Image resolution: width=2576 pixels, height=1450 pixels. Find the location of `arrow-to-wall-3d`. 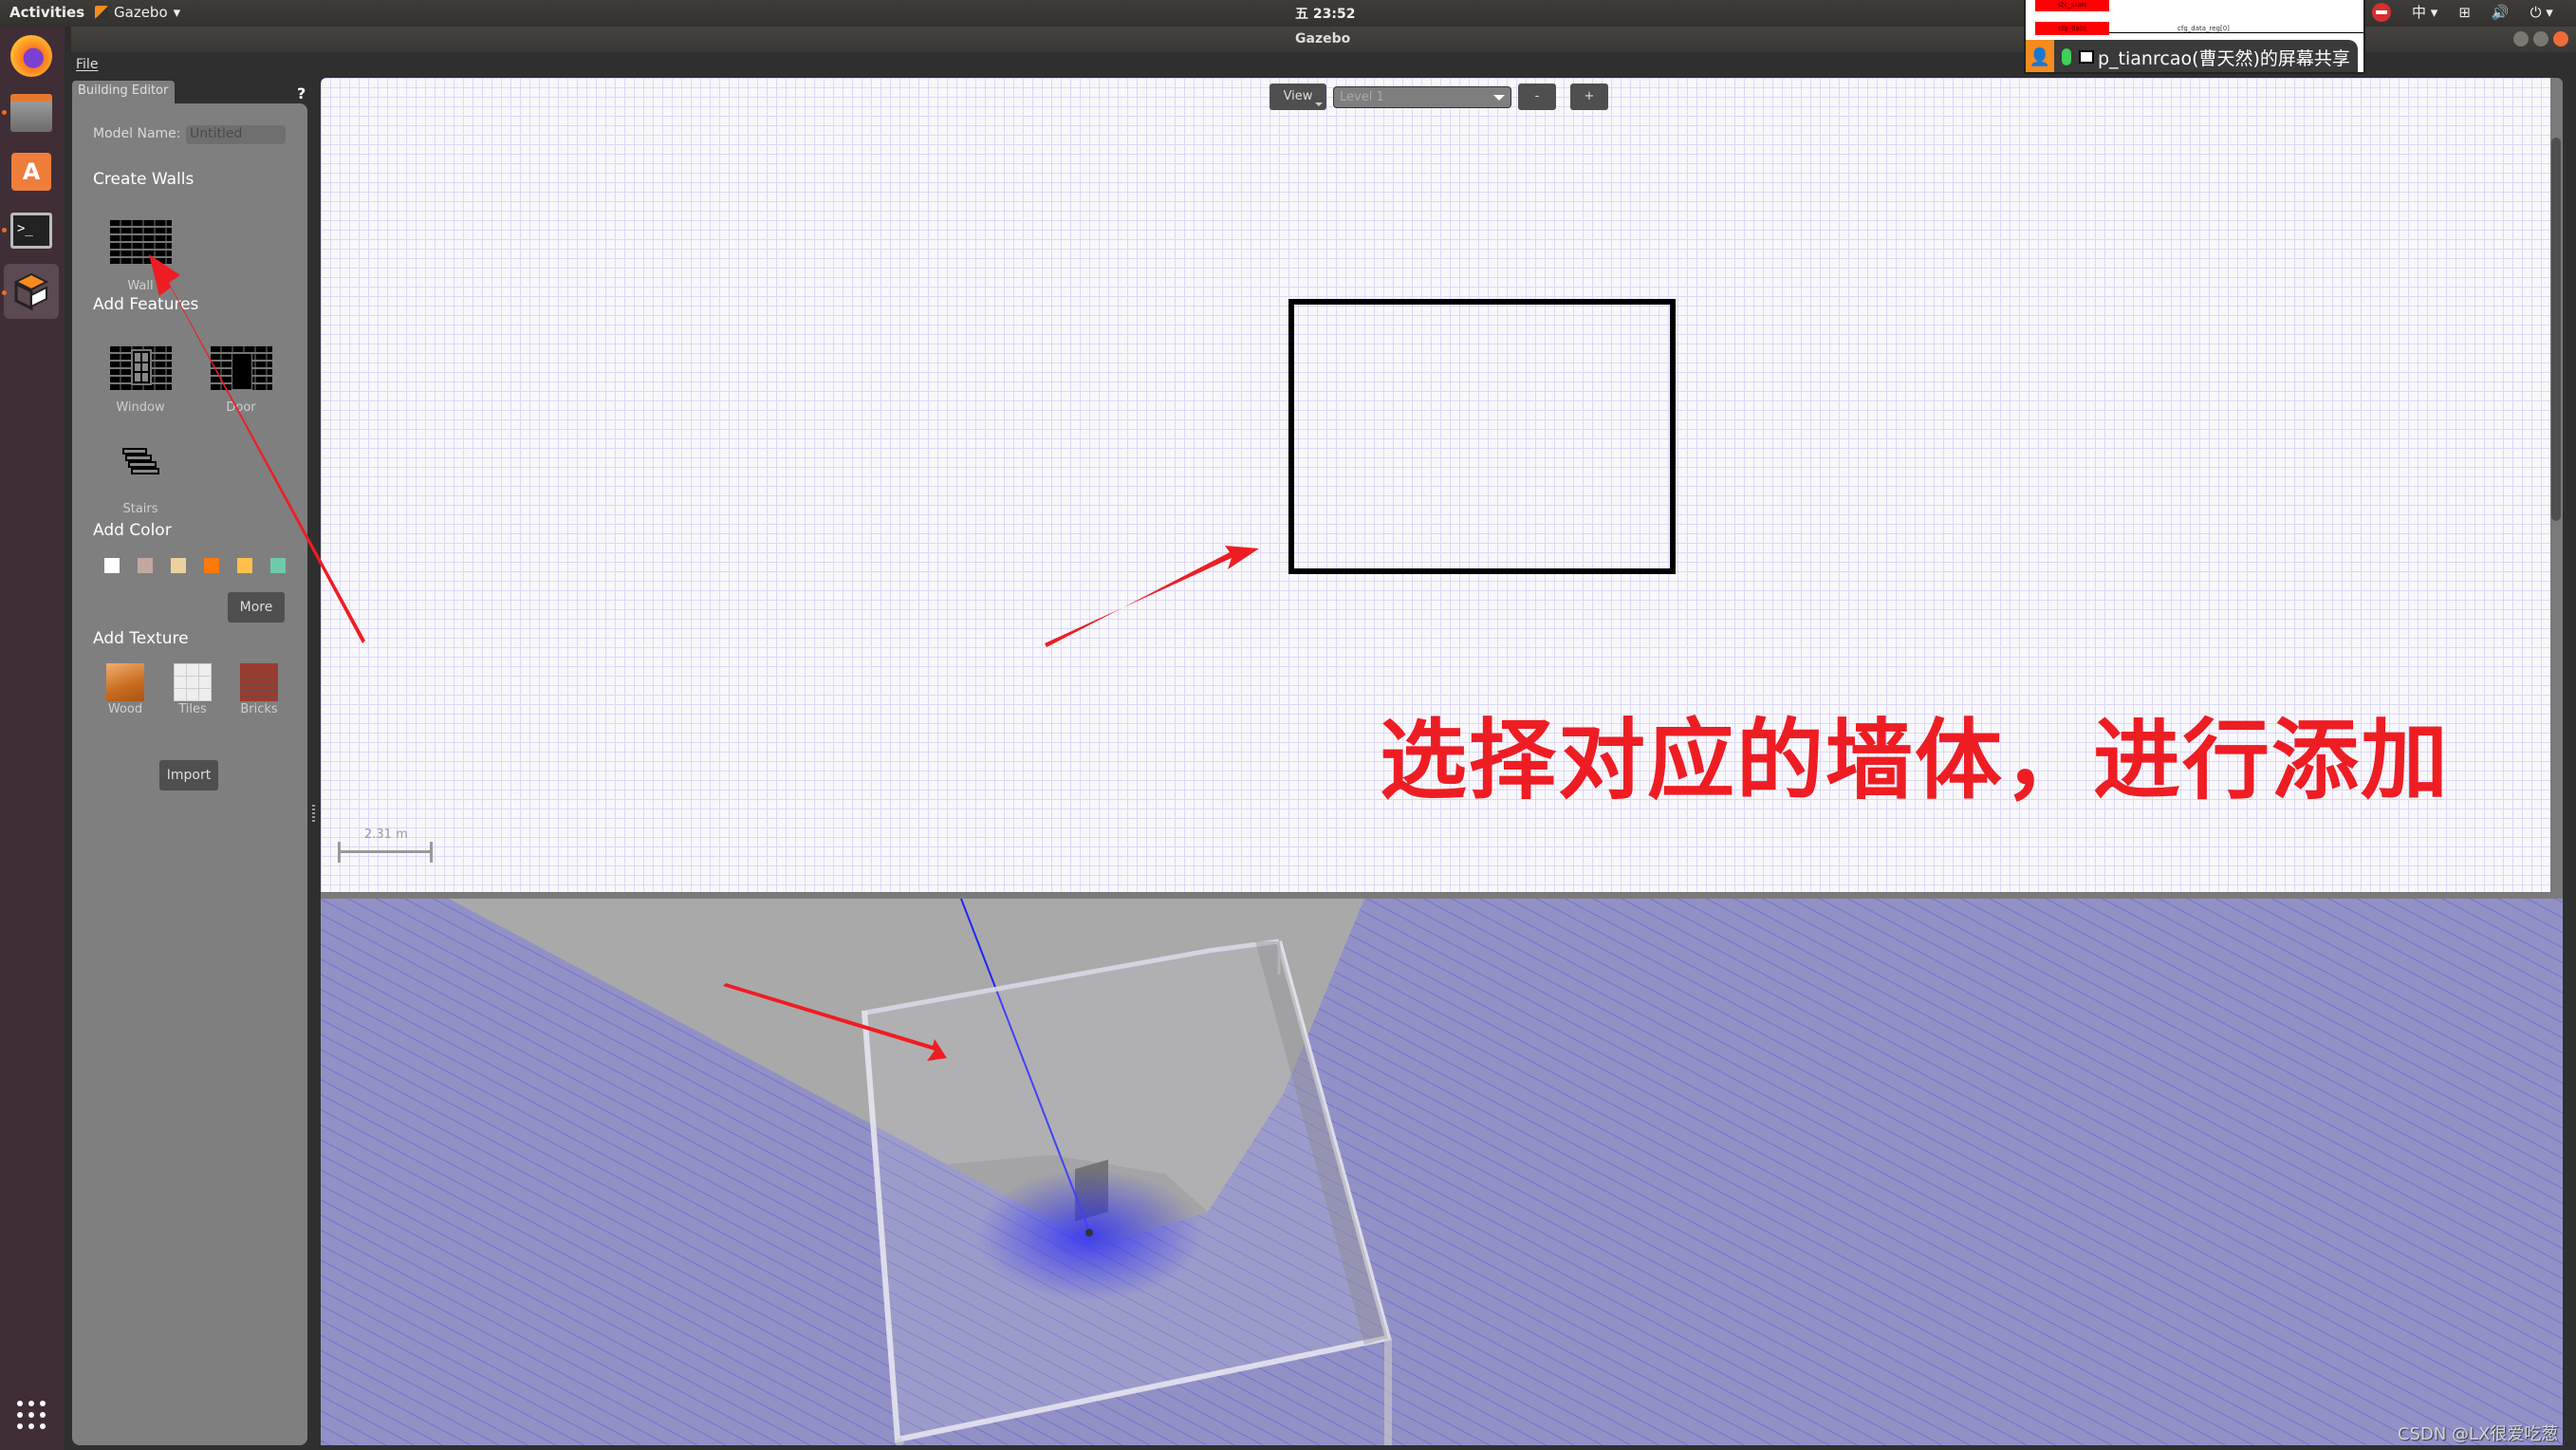

arrow-to-wall-3d is located at coordinates (835, 1022).